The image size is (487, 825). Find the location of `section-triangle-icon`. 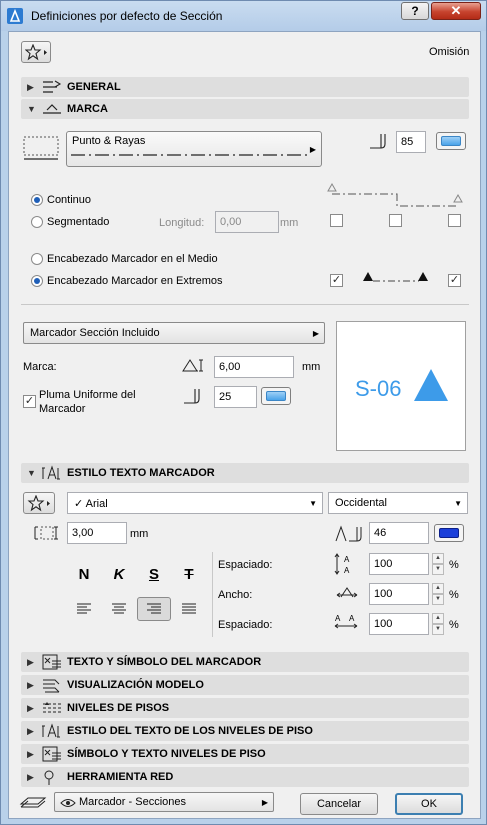

section-triangle-icon is located at coordinates (431, 385).